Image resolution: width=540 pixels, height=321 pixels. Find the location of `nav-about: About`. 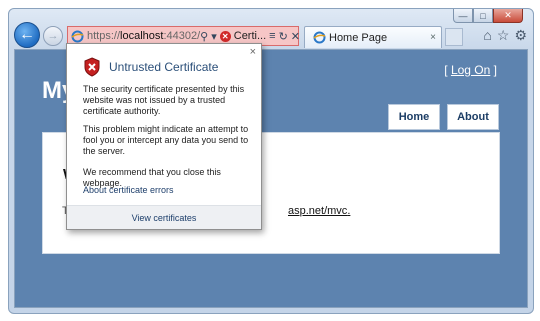

nav-about: About is located at coordinates (473, 117).